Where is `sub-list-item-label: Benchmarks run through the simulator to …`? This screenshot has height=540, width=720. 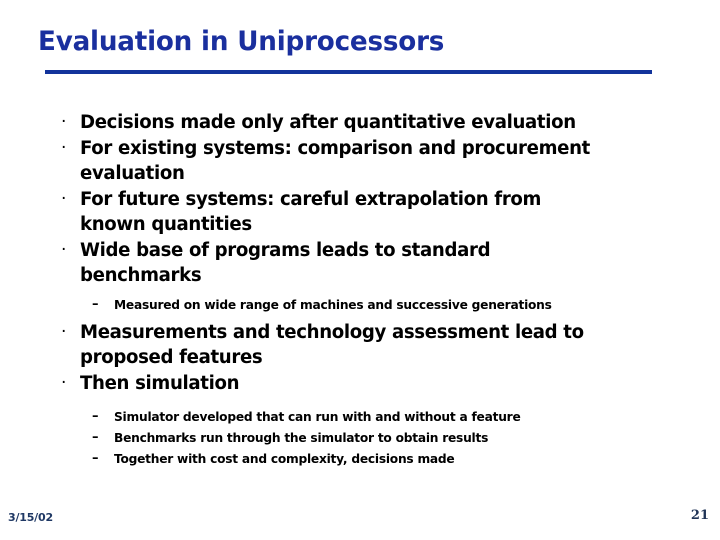 sub-list-item-label: Benchmarks run through the simulator to … is located at coordinates (301, 437).